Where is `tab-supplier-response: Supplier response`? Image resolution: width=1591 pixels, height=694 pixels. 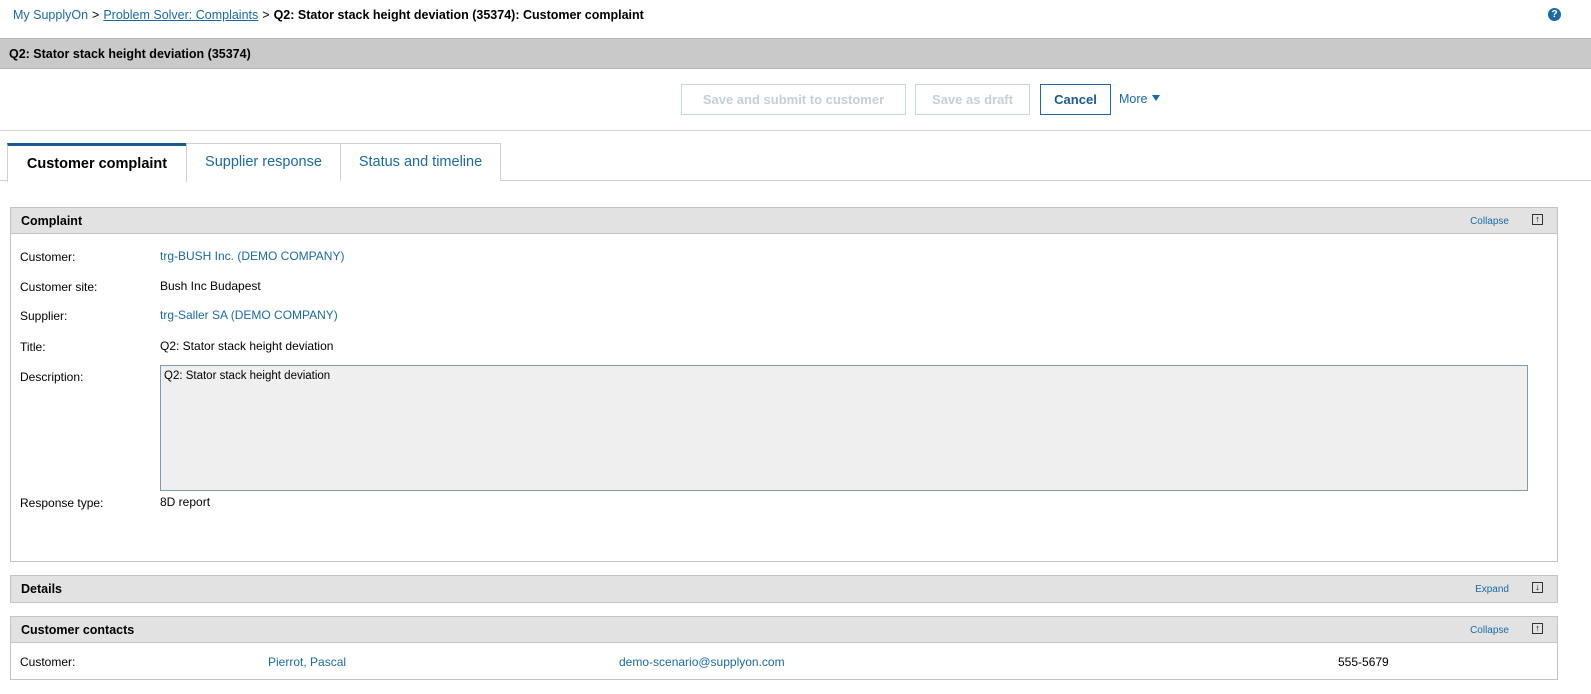 tab-supplier-response: Supplier response is located at coordinates (263, 162).